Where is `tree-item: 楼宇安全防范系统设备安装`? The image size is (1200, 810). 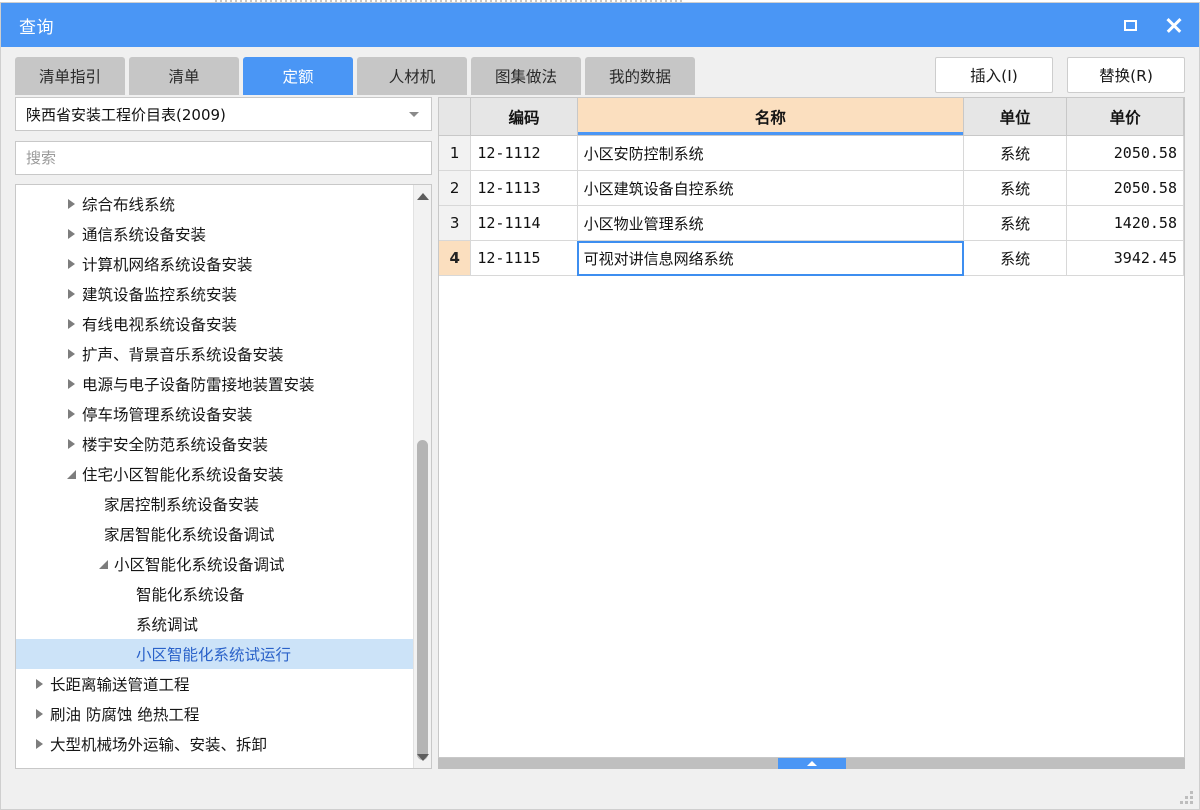
tree-item: 楼宇安全防范系统设备安装 is located at coordinates (214, 444).